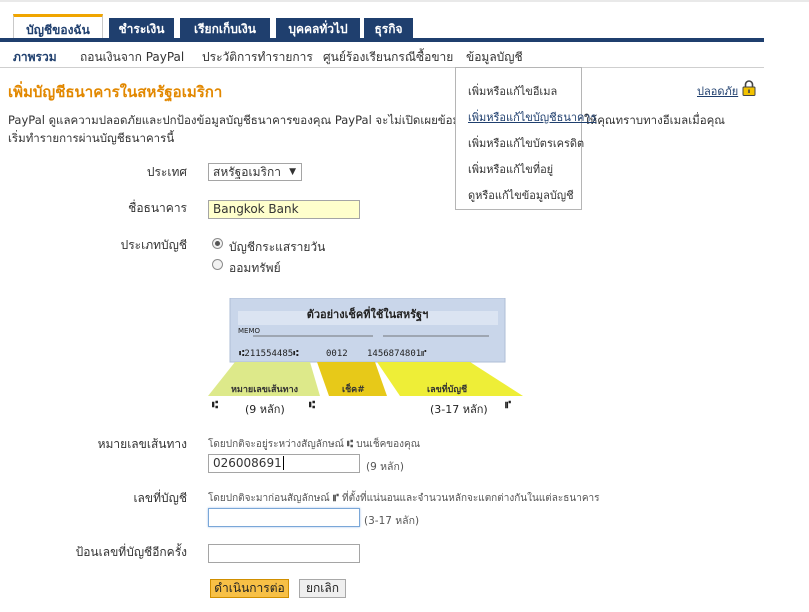 The width and height of the screenshot is (809, 612). What do you see at coordinates (292, 172) in the screenshot?
I see `chevron-down-icon: ▼` at bounding box center [292, 172].